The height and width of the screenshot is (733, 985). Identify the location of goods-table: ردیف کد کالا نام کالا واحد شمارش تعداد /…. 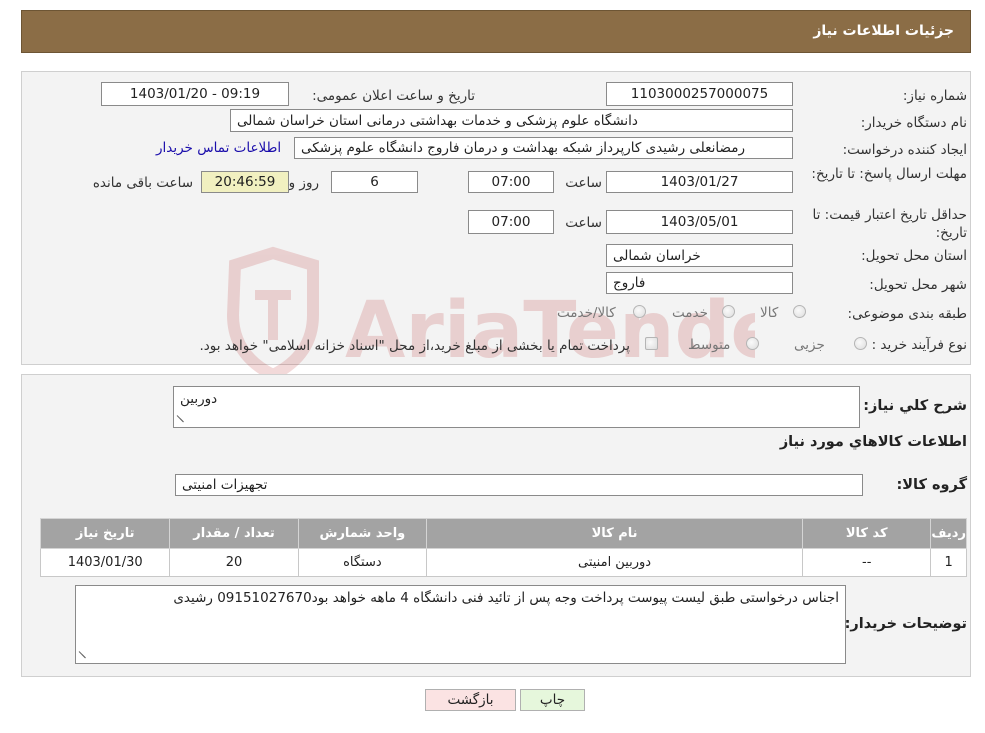
(503, 547).